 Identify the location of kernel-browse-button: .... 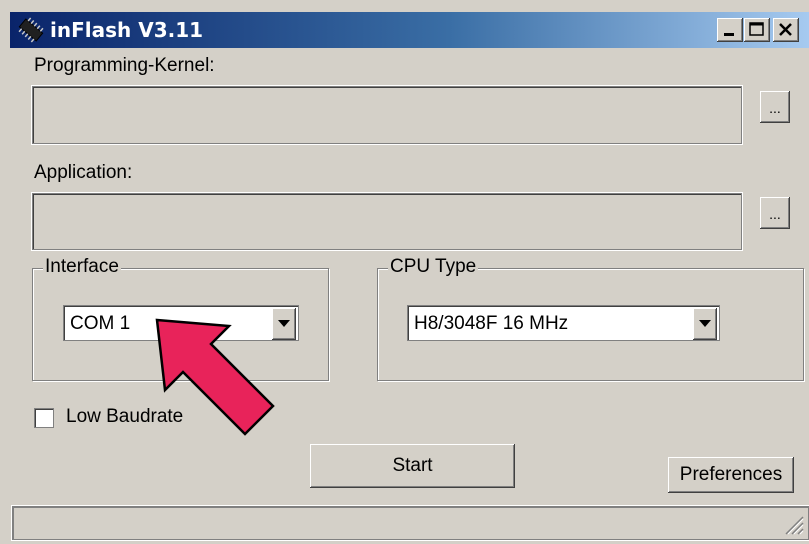
(775, 107).